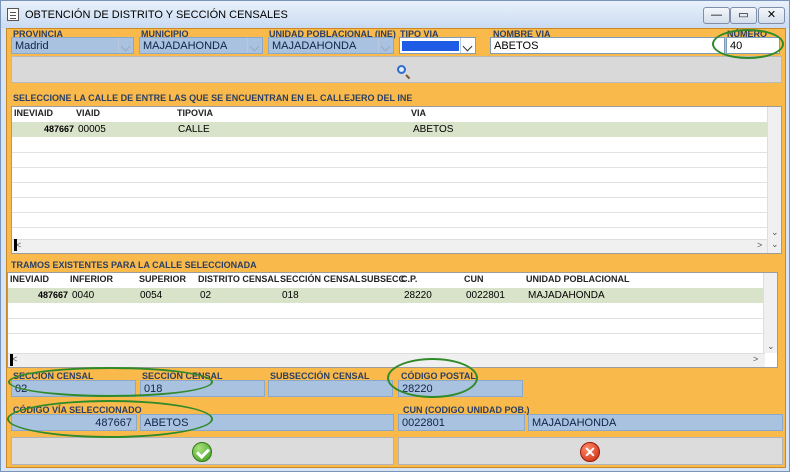 The height and width of the screenshot is (472, 790). I want to click on municipio-value: MAJADAHONDA, so click(185, 46).